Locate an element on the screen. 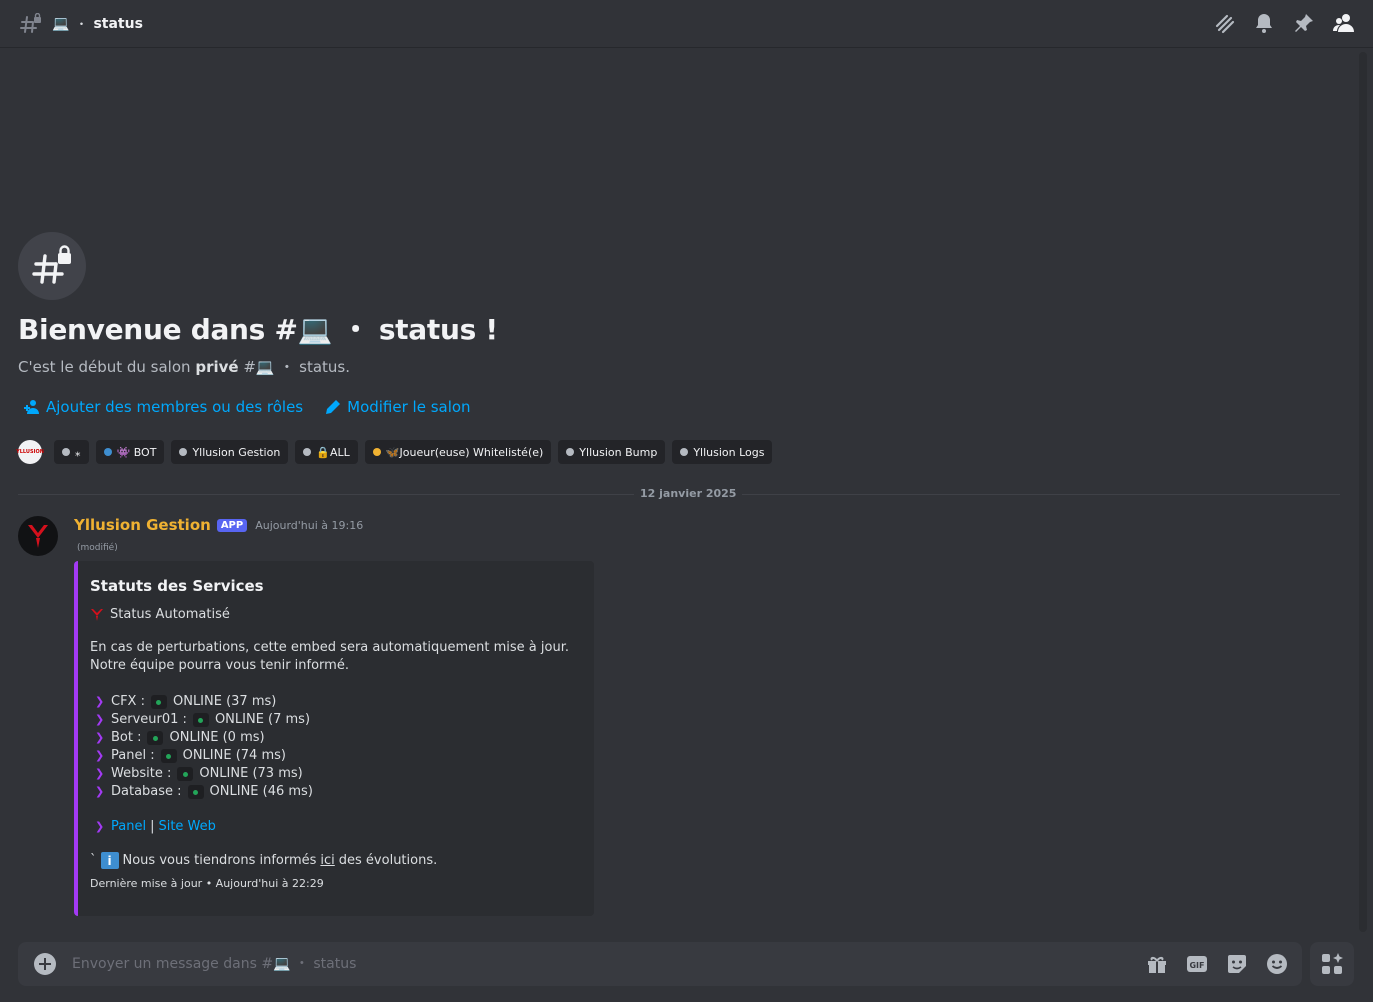  gif-icon: GIF is located at coordinates (1197, 964).